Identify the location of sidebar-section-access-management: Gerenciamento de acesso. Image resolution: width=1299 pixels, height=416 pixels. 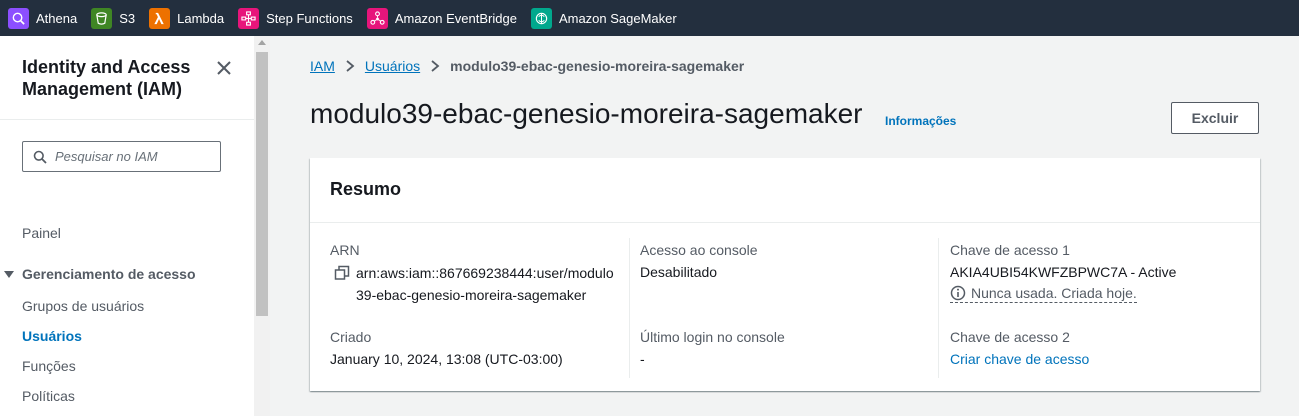
(100, 274).